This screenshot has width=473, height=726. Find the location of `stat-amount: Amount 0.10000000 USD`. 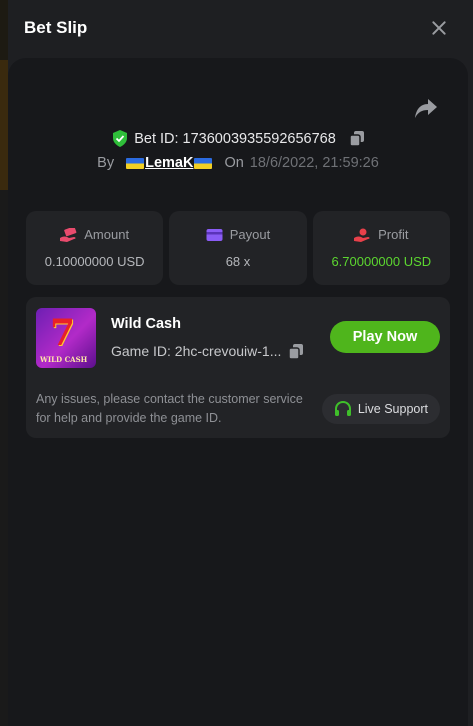

stat-amount: Amount 0.10000000 USD is located at coordinates (95, 248).